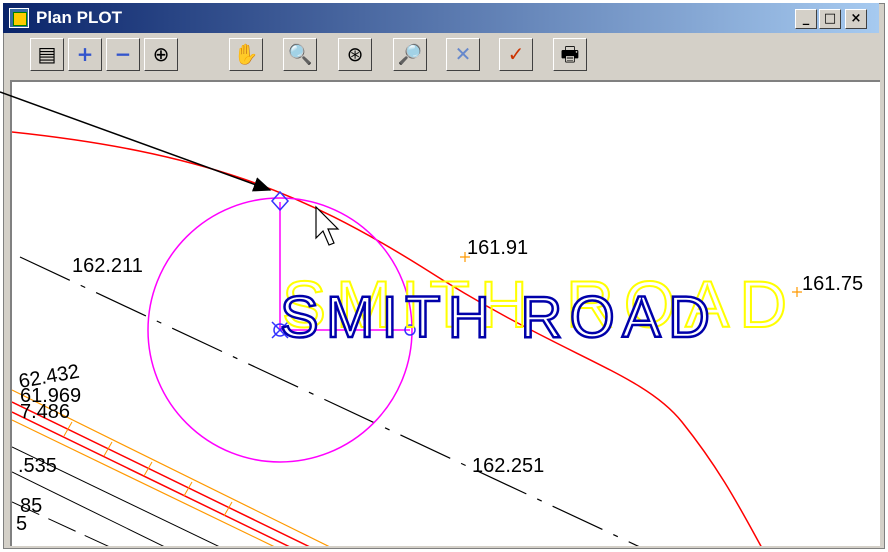 The width and height of the screenshot is (888, 552). Describe the element at coordinates (21, 524) in the screenshot. I see `level-label: 5` at that location.